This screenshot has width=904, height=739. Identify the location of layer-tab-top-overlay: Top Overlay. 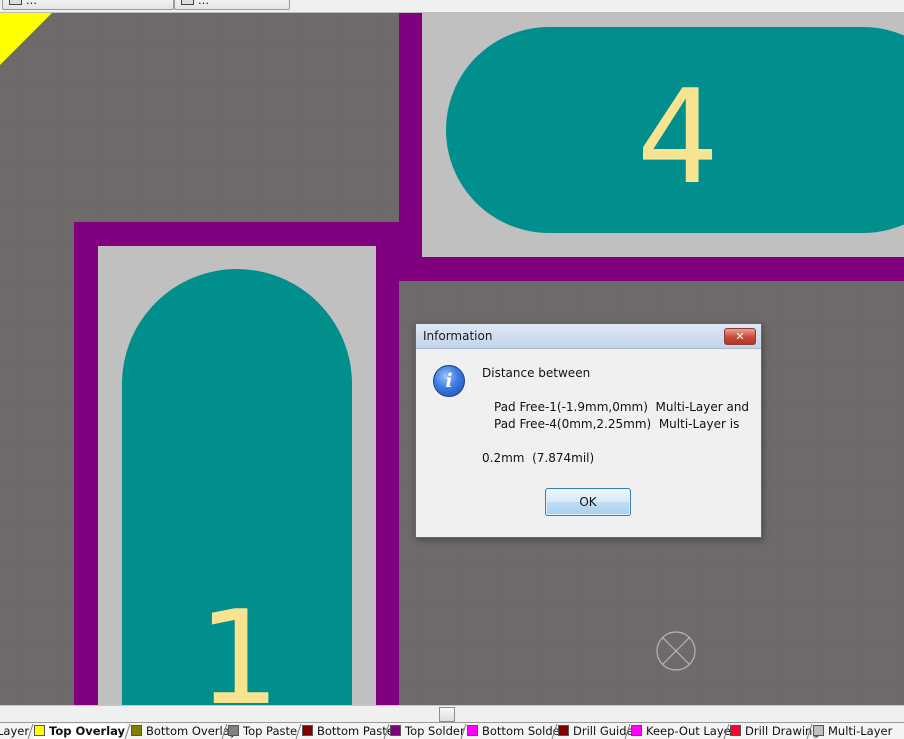
(80, 731).